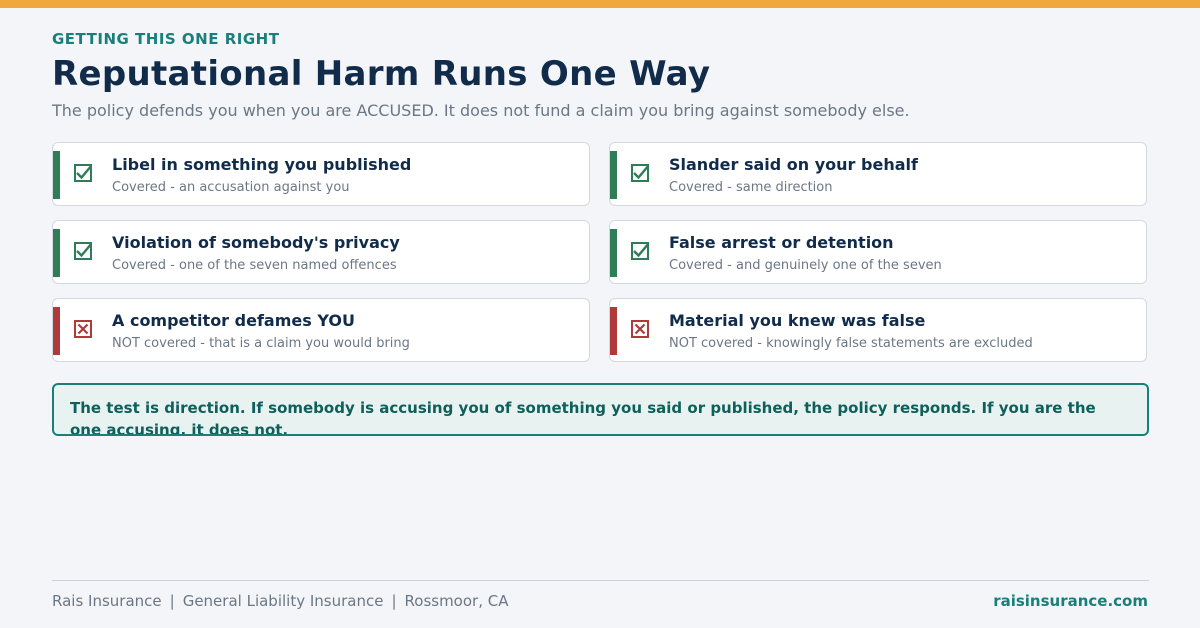  Describe the element at coordinates (231, 187) in the screenshot. I see `card-description: Covered - an accusation against you` at that location.